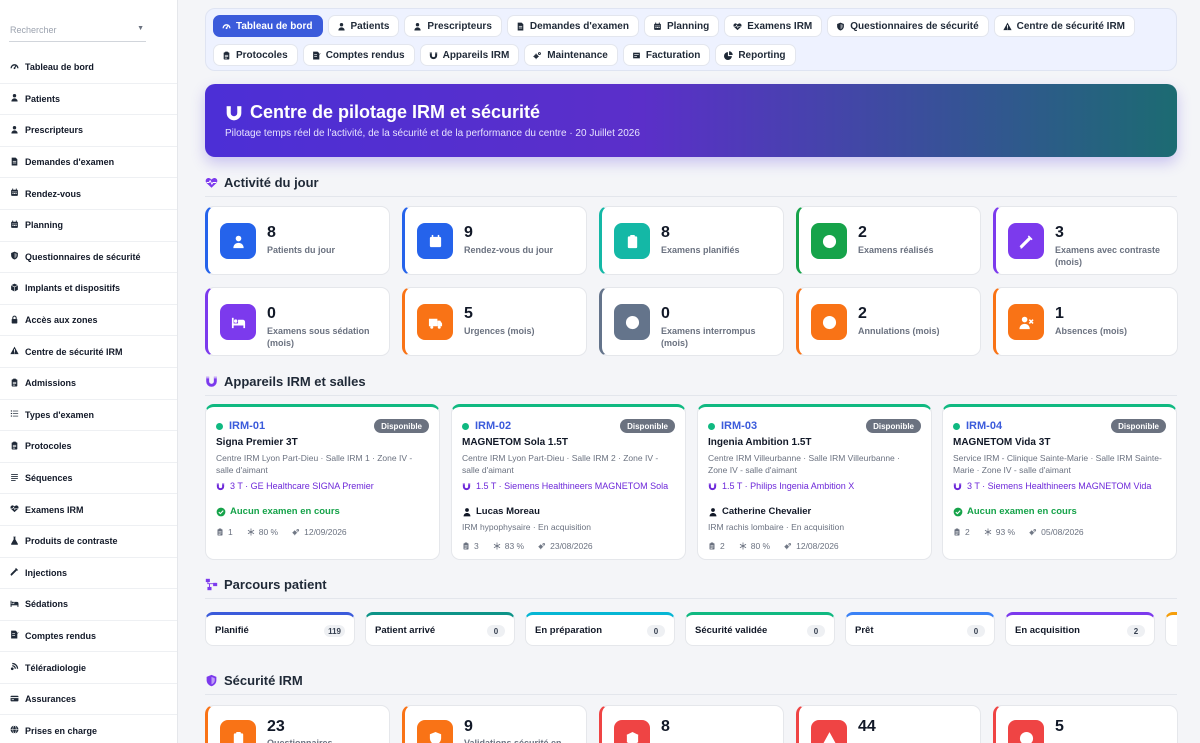  I want to click on stat-card: 2 Examens réalisés, so click(888, 240).